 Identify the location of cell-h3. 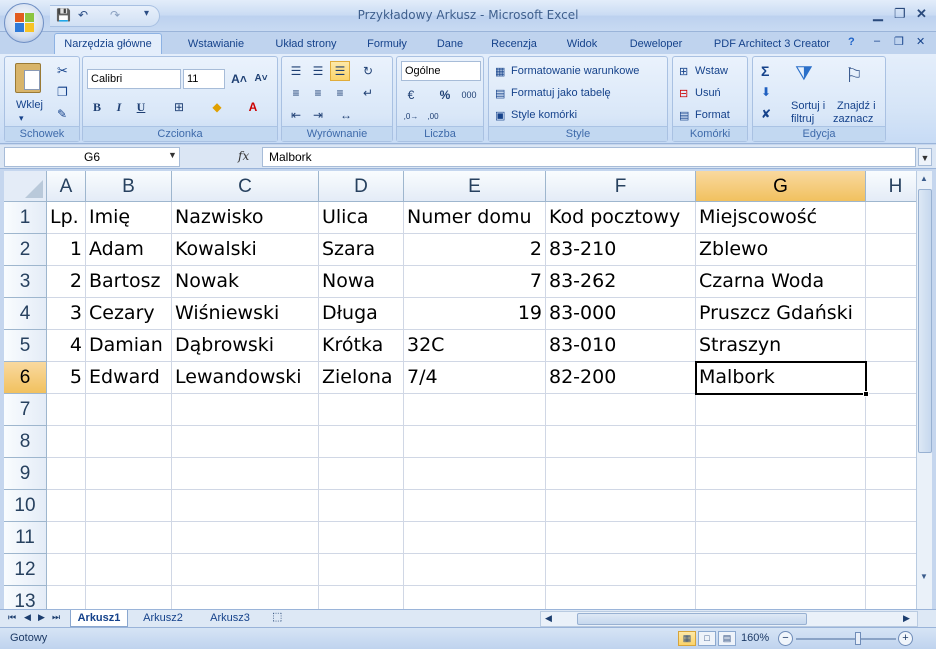
(891, 282).